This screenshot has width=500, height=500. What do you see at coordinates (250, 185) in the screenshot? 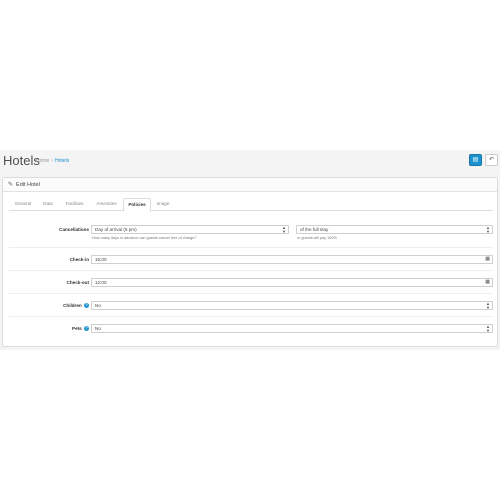
I see `panel-heading: ✎ Edit Hotel` at bounding box center [250, 185].